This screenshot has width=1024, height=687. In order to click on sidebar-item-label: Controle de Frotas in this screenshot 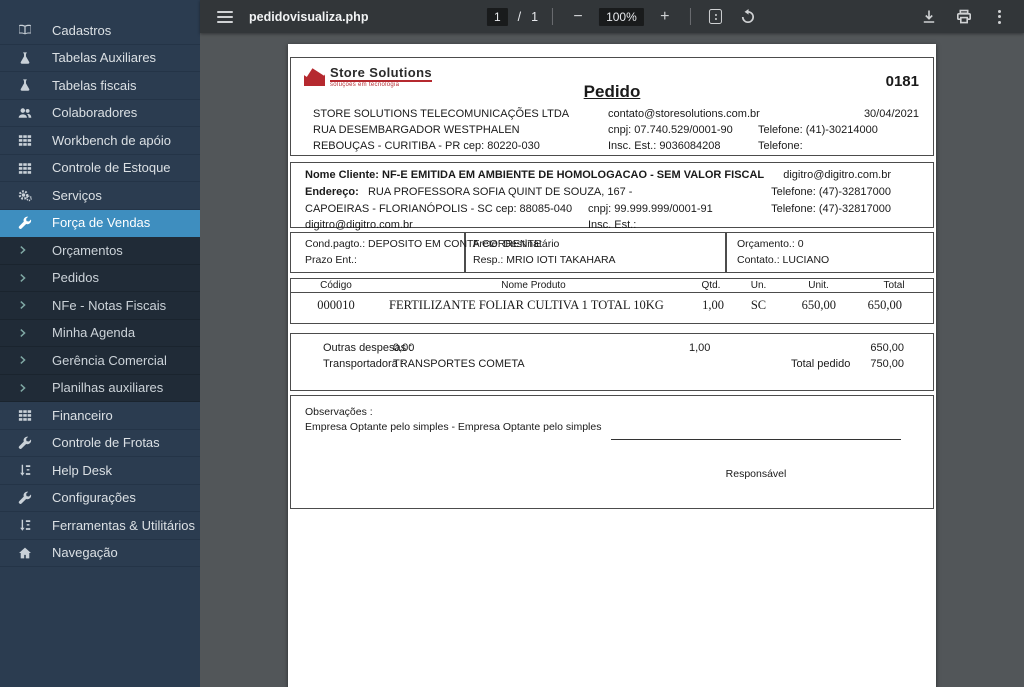, I will do `click(106, 443)`.